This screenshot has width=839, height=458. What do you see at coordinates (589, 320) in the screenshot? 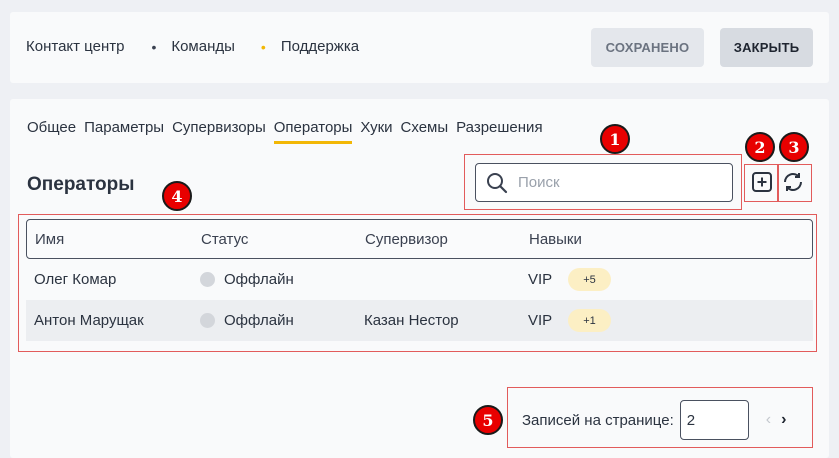
I see `more-skills-badge: +1` at bounding box center [589, 320].